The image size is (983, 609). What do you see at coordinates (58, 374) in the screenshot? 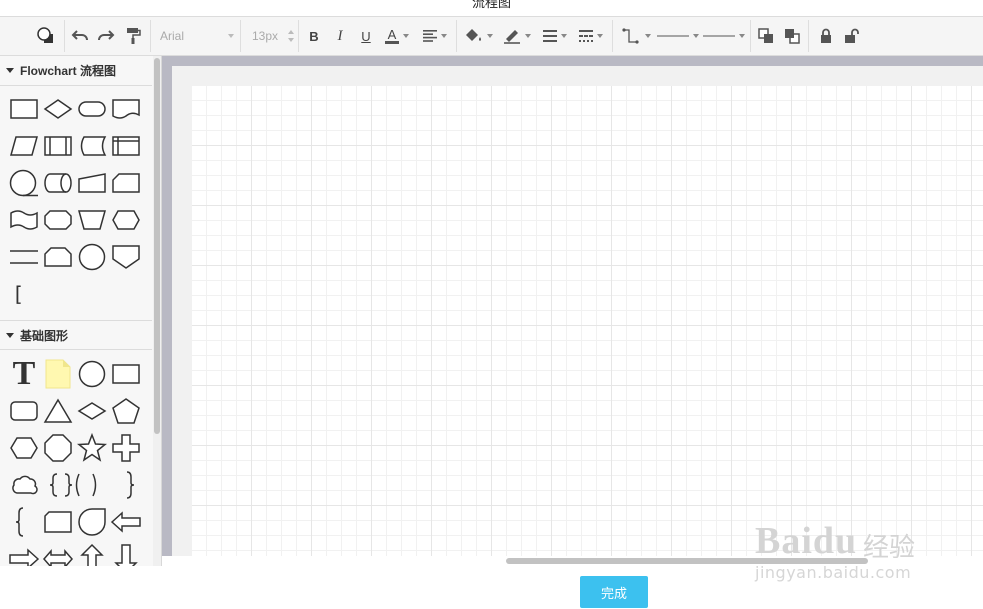
I see `note-shape` at bounding box center [58, 374].